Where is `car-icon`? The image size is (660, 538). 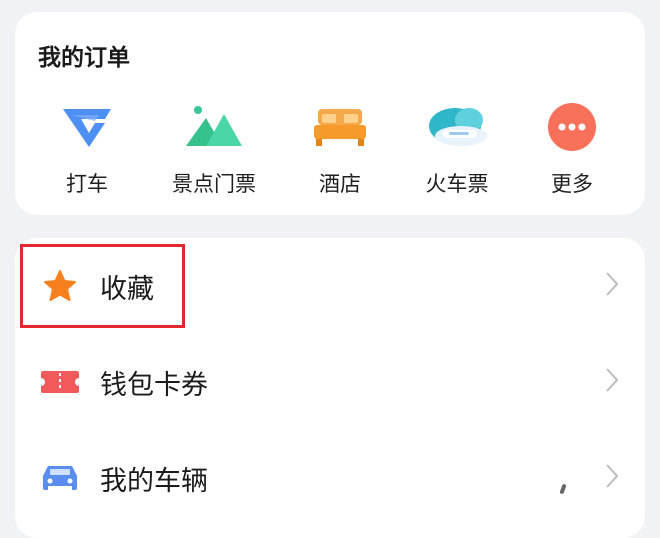 car-icon is located at coordinates (60, 478).